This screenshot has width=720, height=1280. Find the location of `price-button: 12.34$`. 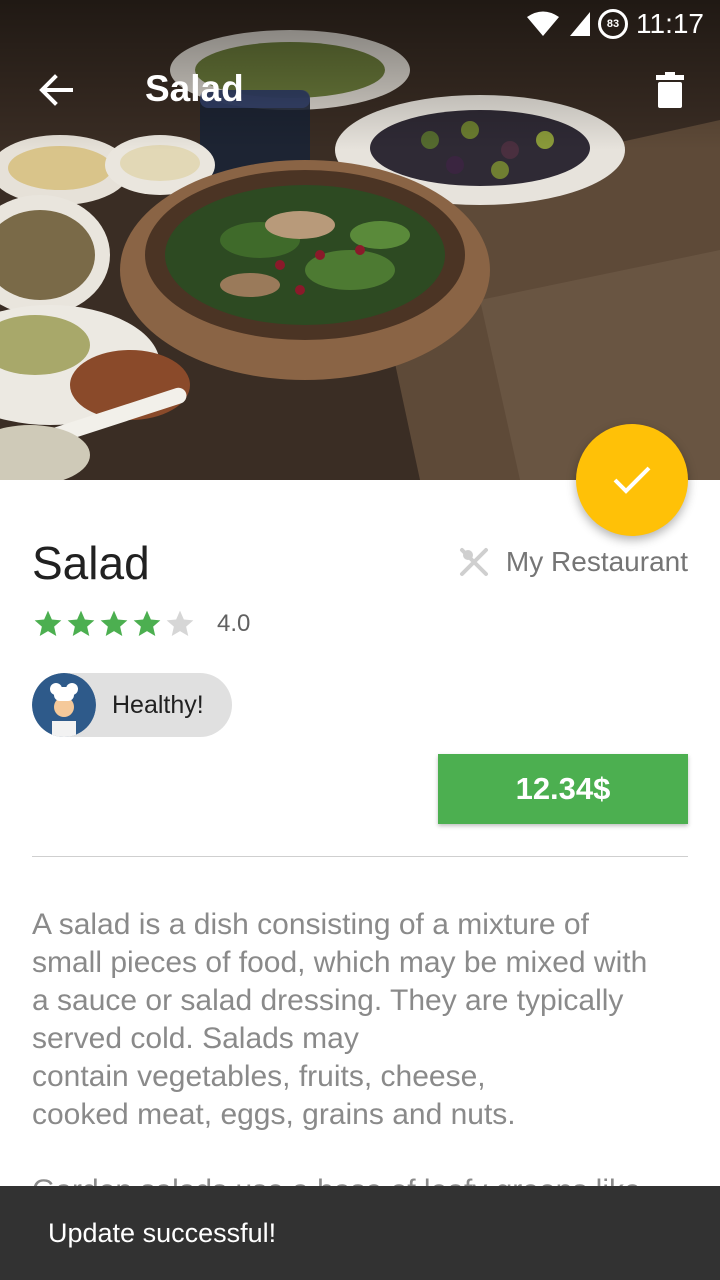

price-button: 12.34$ is located at coordinates (563, 789).